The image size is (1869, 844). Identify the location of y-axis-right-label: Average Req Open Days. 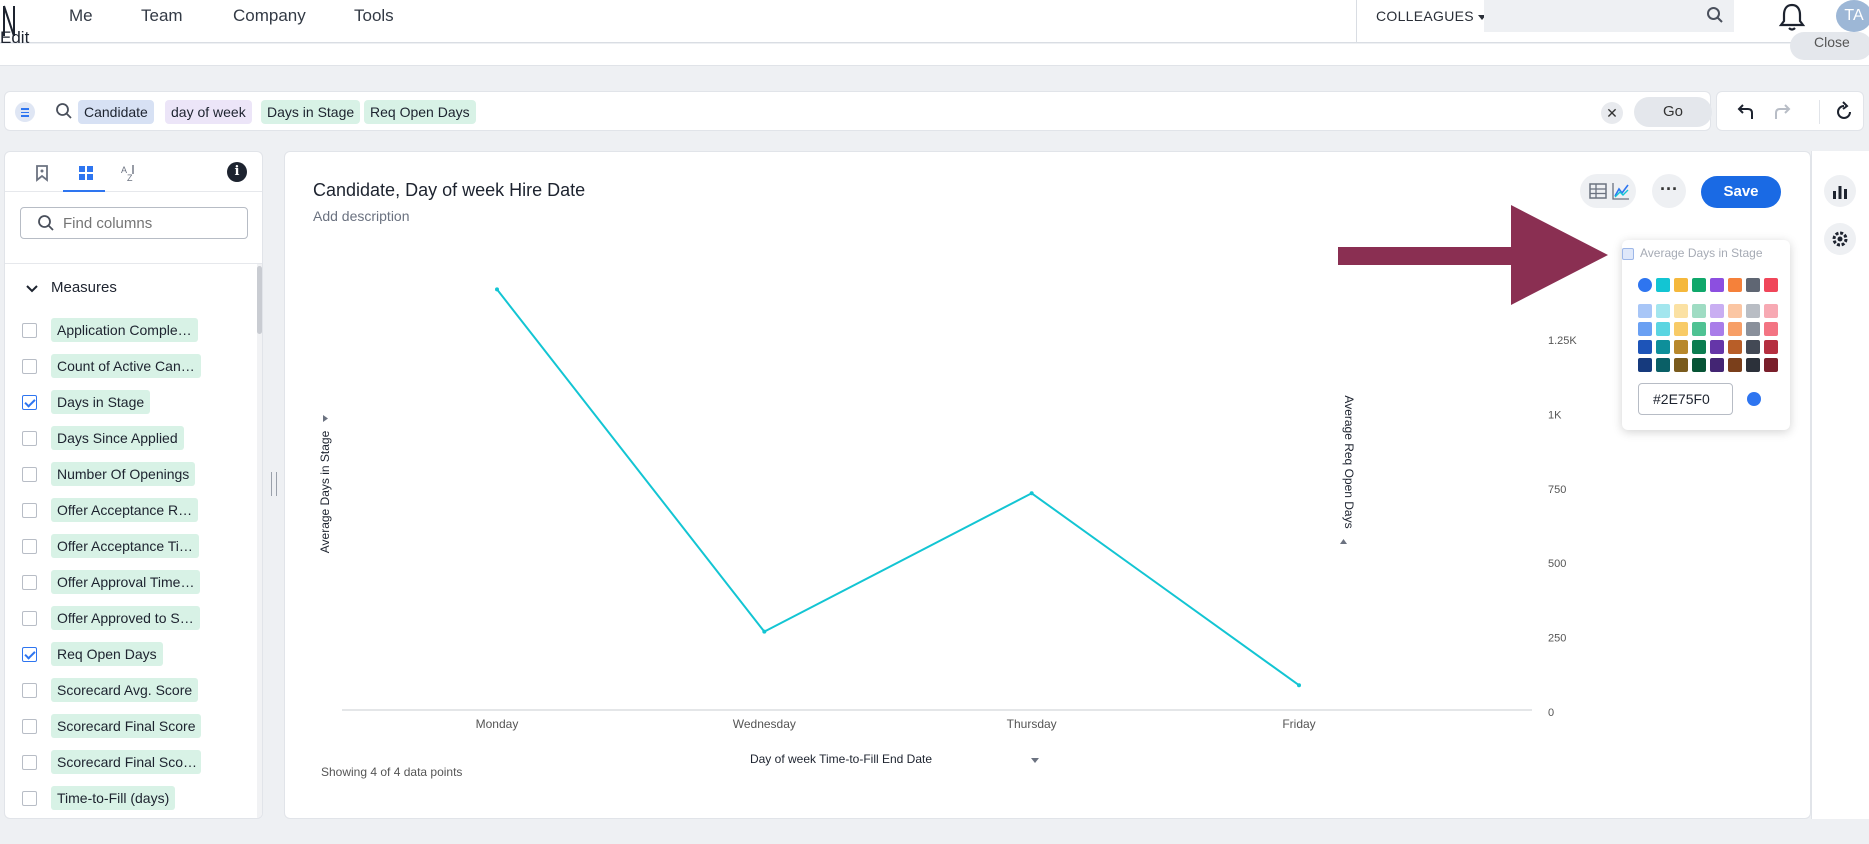
(1349, 461).